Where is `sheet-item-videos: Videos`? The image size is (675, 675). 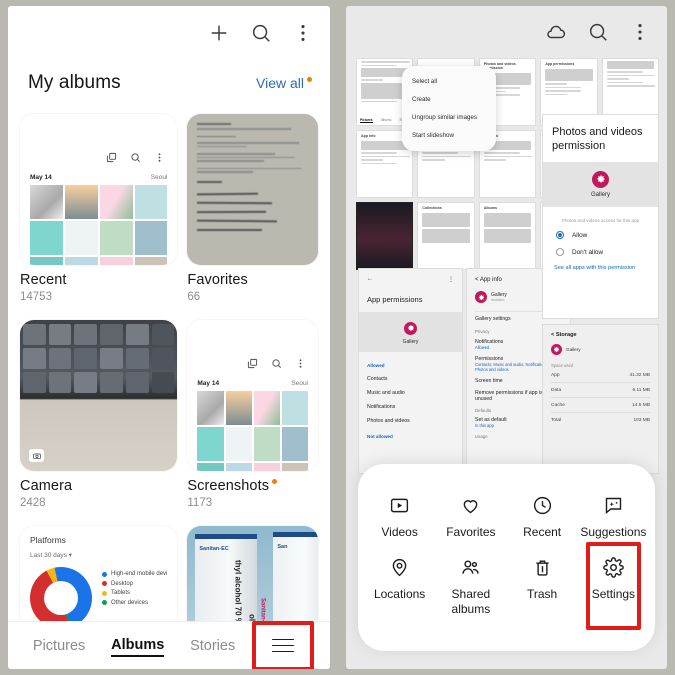
sheet-item-videos: Videos is located at coordinates (399, 517).